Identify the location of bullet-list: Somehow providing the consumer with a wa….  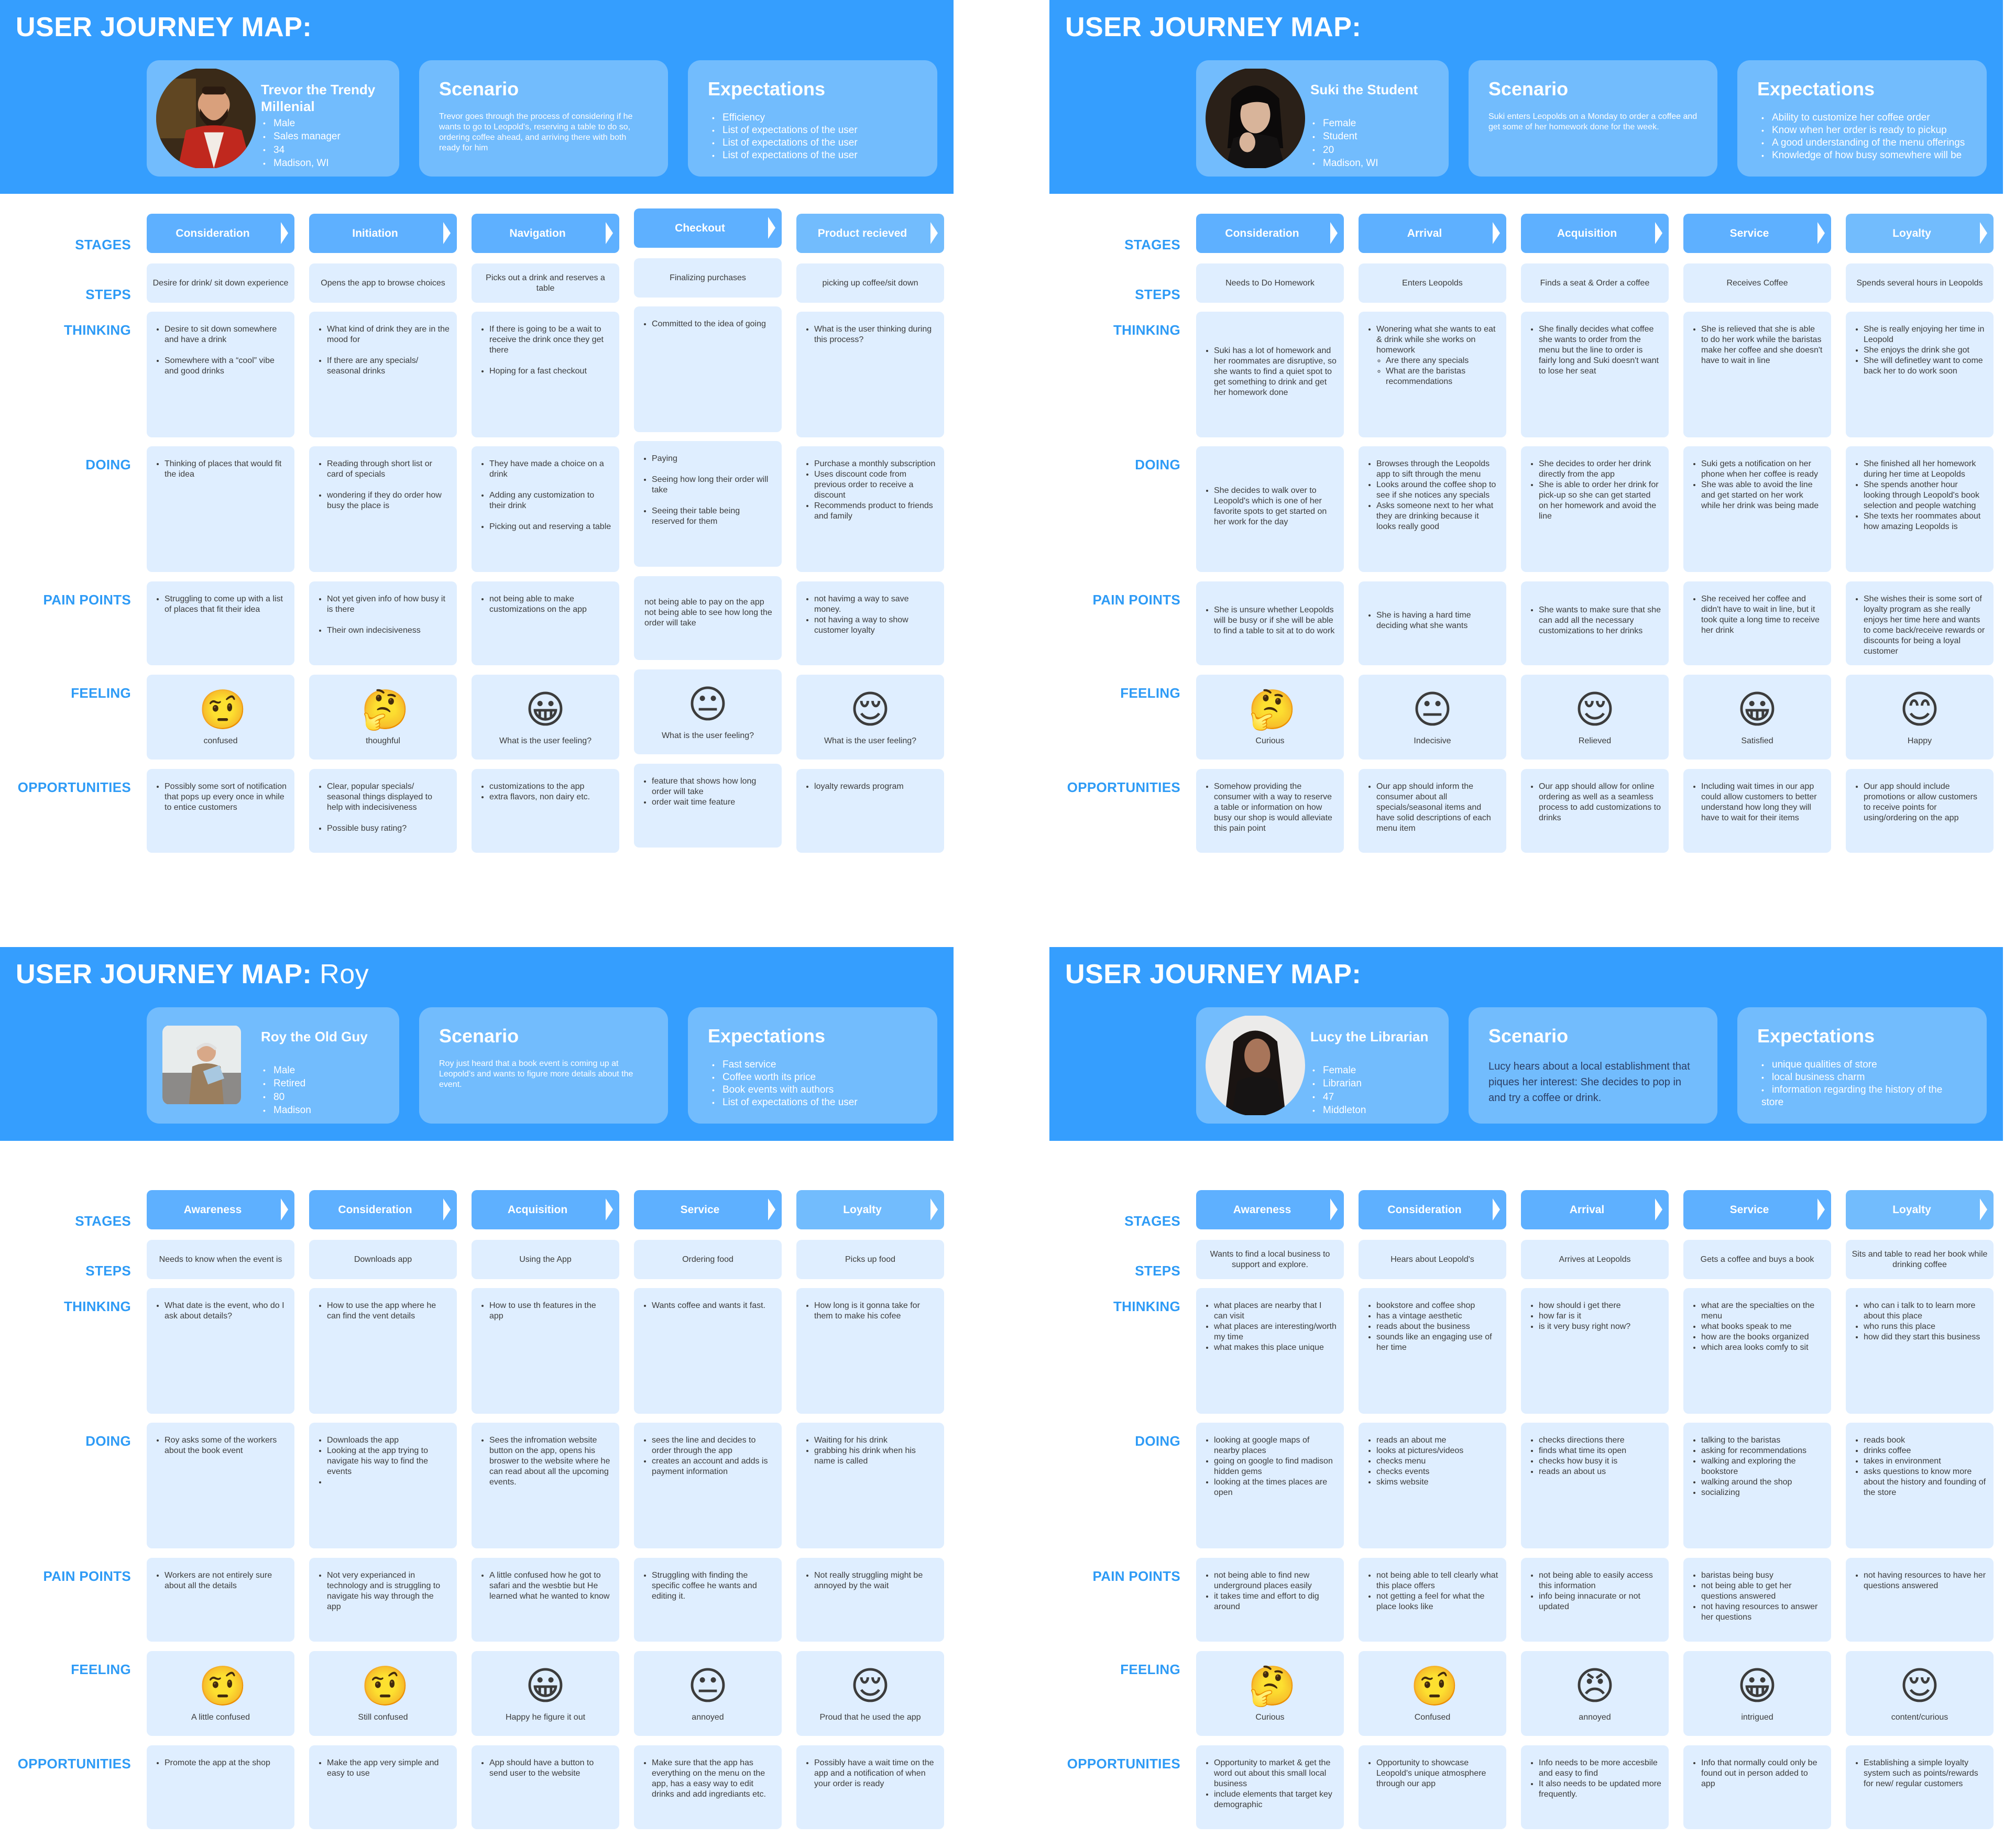
(1270, 804).